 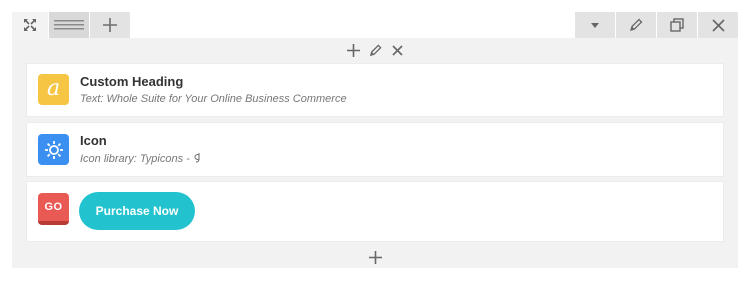 I want to click on element-subtitle: Icon library: Typicons -, so click(x=141, y=158).